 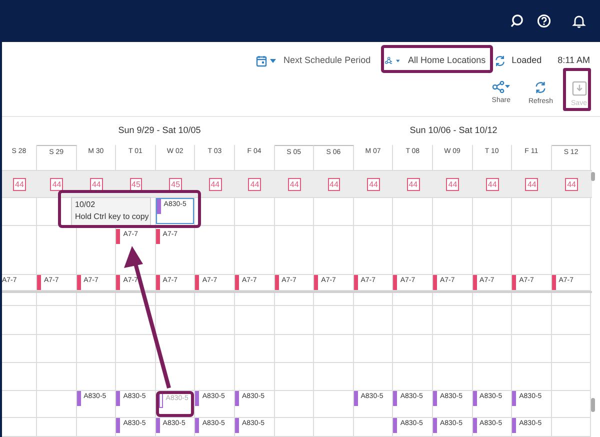 What do you see at coordinates (433, 60) in the screenshot?
I see `location-selector: All Home Locations` at bounding box center [433, 60].